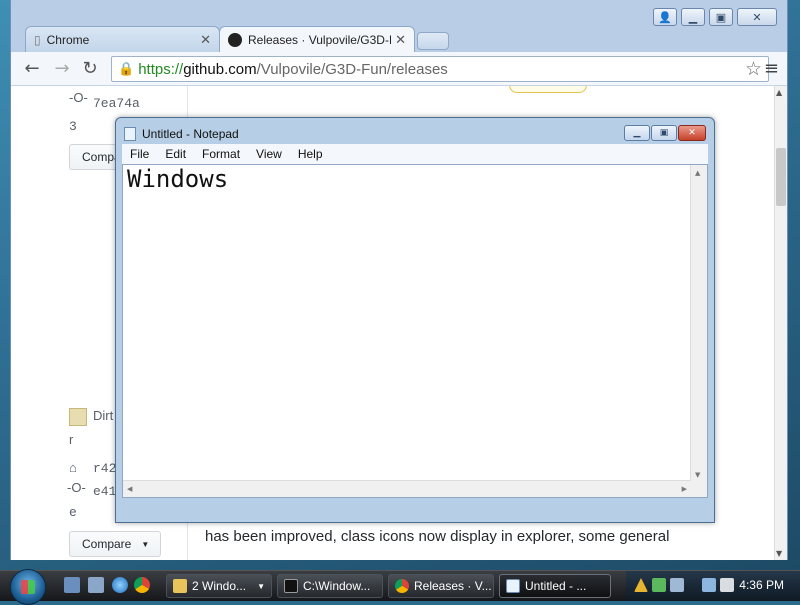  Describe the element at coordinates (780, 323) in the screenshot. I see `page-scrollbar: ▲ ▼` at that location.